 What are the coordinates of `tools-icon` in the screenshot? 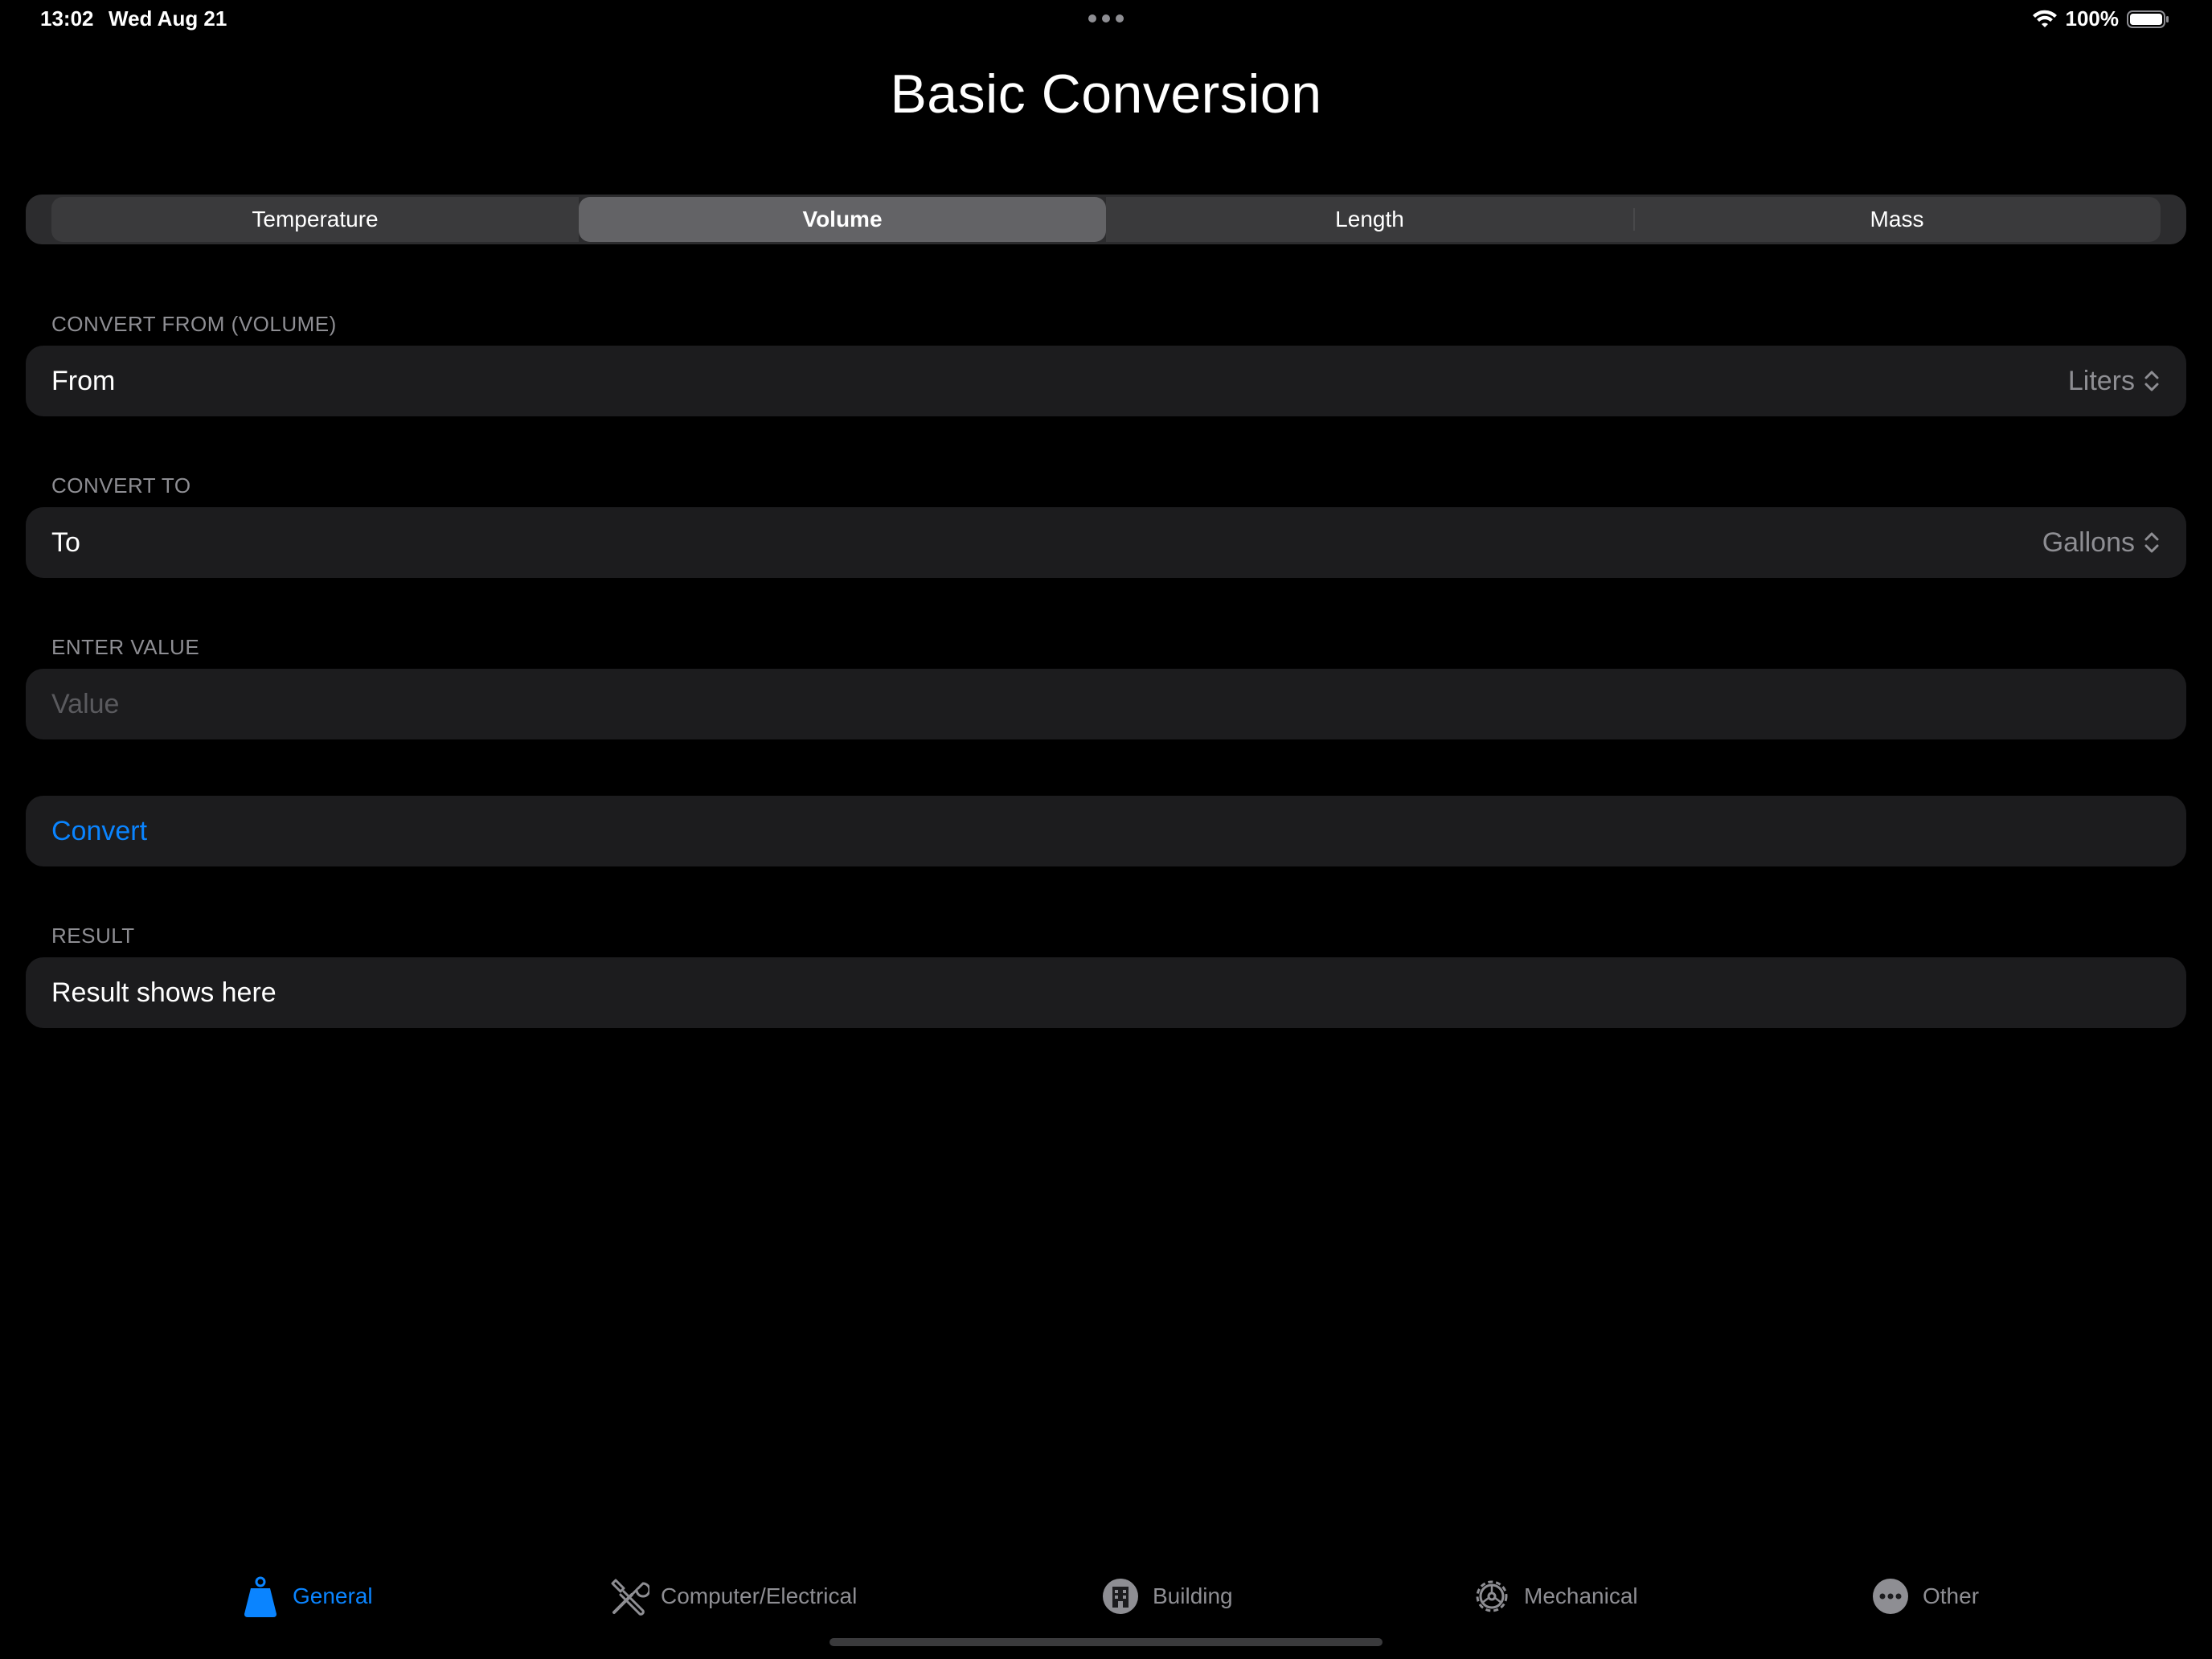 It's located at (630, 1597).